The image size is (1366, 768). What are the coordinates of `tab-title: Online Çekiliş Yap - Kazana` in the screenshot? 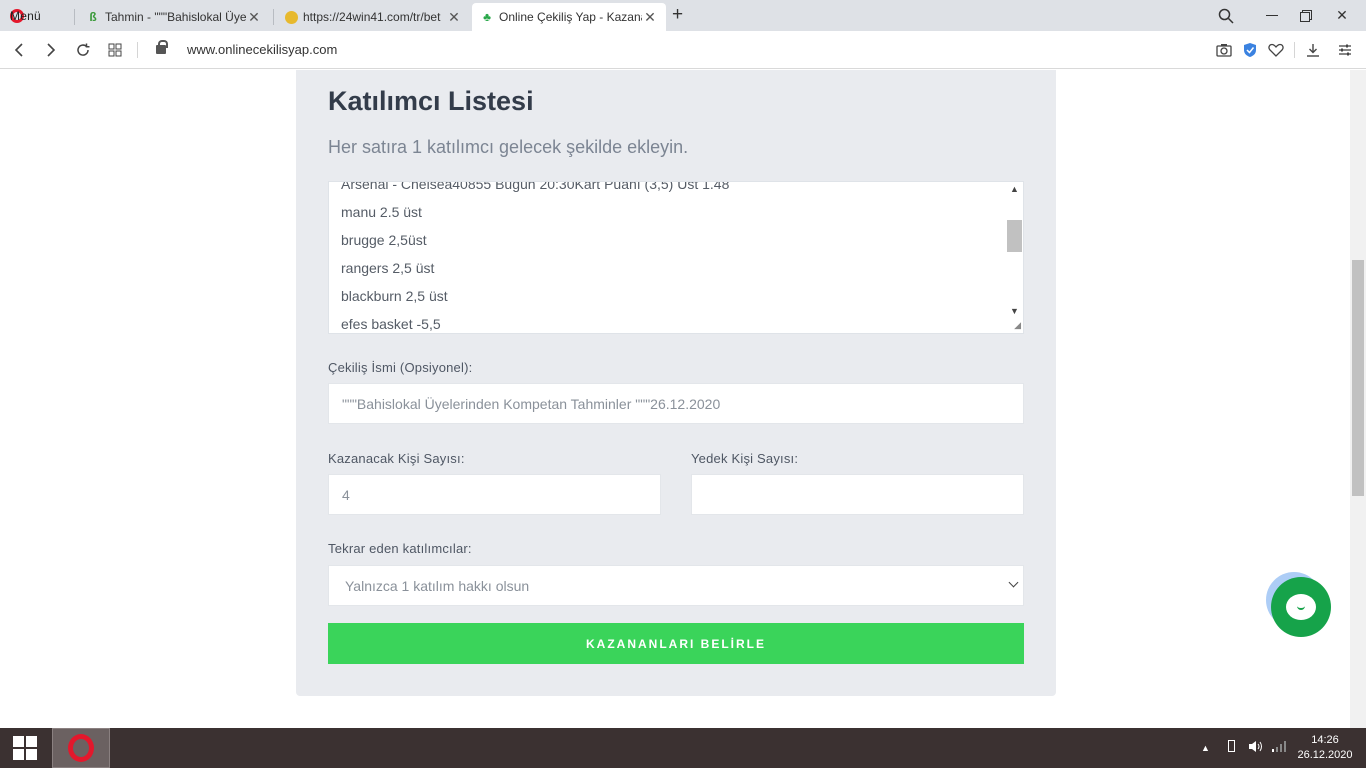 It's located at (570, 17).